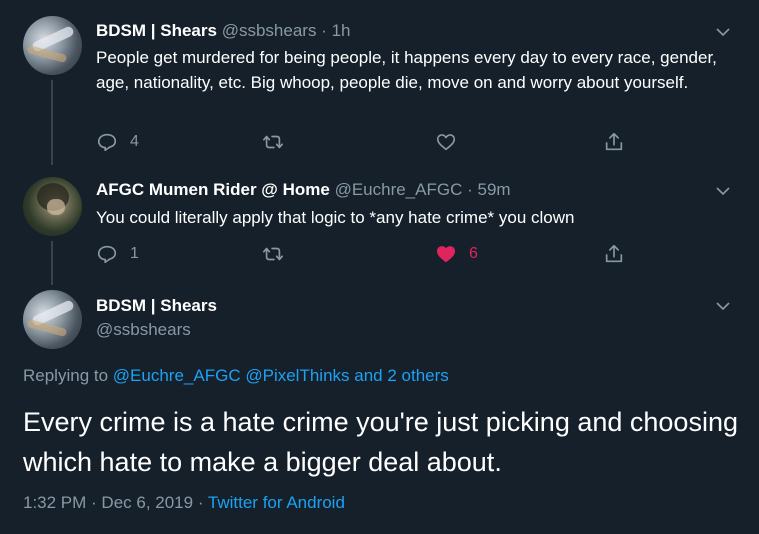 The height and width of the screenshot is (534, 759). I want to click on tweet-actions: 4, so click(376, 142).